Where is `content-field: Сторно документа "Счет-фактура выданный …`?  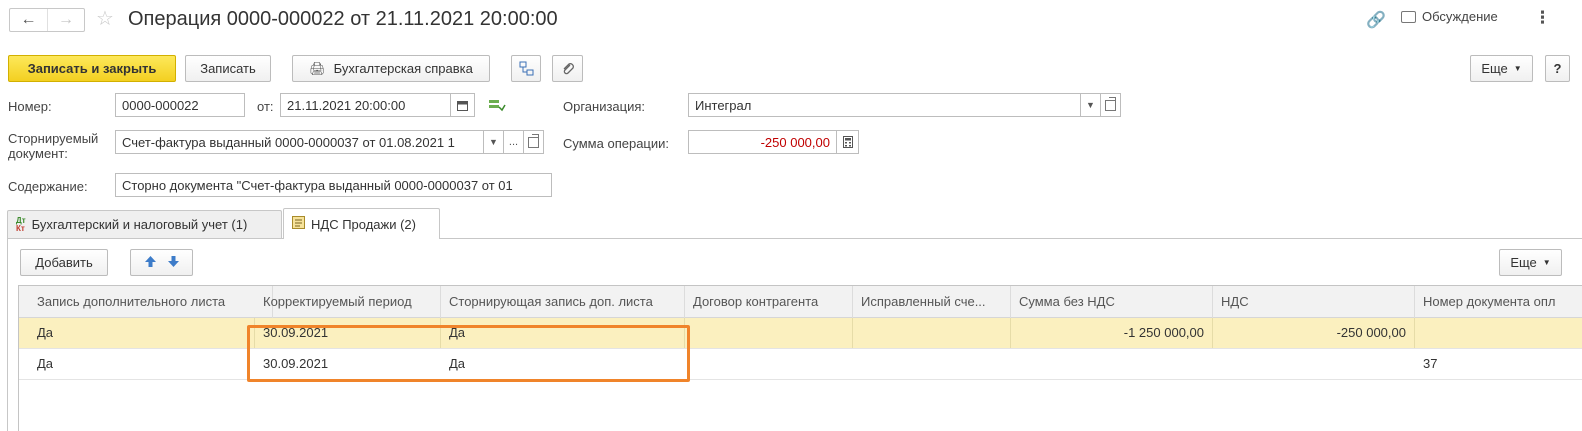 content-field: Сторно документа "Счет-фактура выданный … is located at coordinates (333, 185).